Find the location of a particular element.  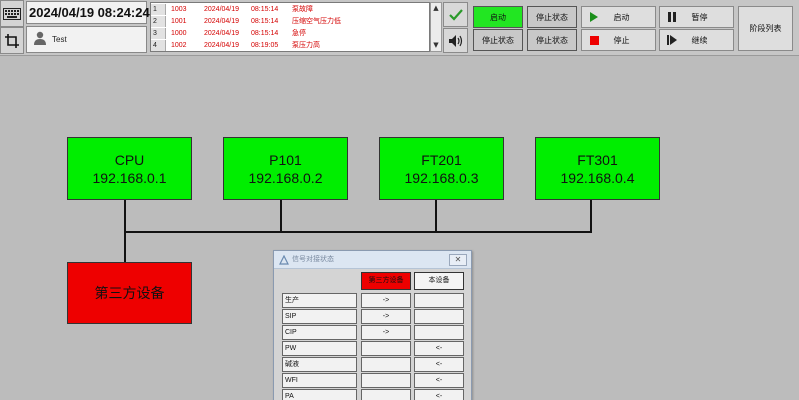

start-status-indicator: 启动 is located at coordinates (498, 17).